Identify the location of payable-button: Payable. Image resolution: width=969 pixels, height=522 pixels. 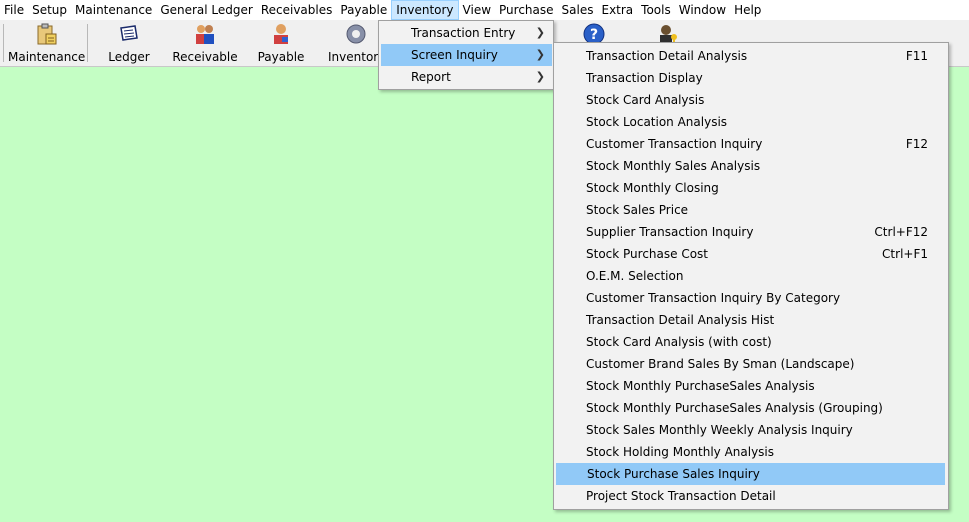
(281, 44).